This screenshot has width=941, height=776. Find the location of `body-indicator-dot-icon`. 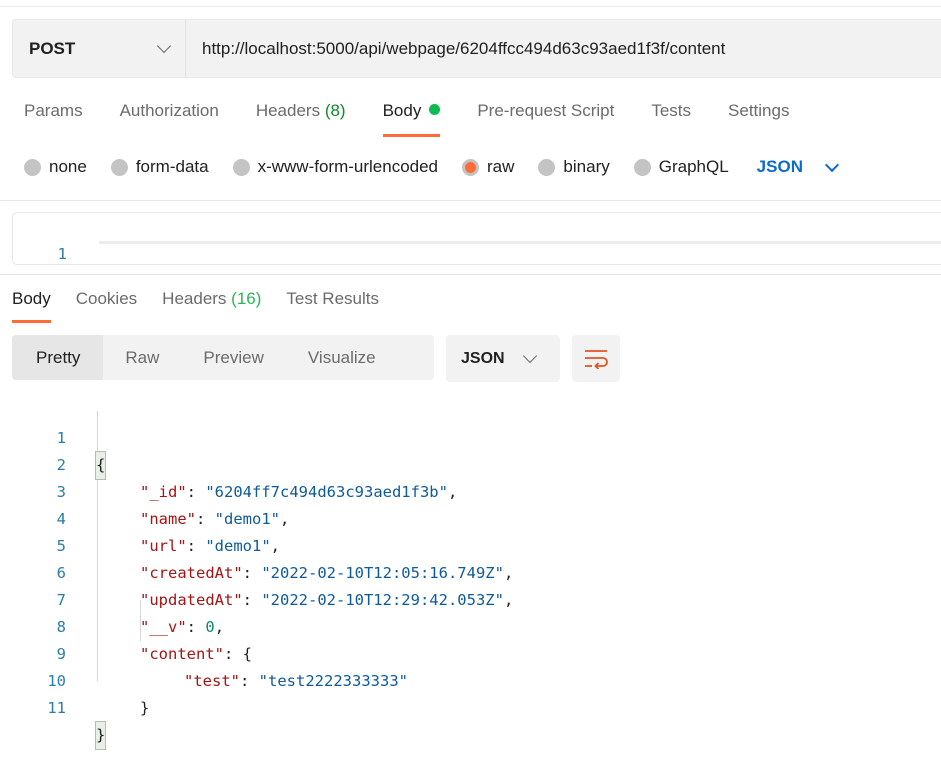

body-indicator-dot-icon is located at coordinates (435, 109).